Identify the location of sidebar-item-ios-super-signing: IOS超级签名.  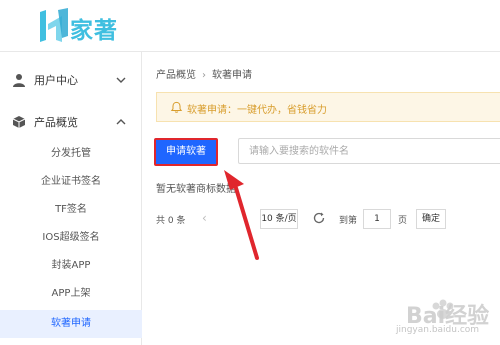
(71, 238).